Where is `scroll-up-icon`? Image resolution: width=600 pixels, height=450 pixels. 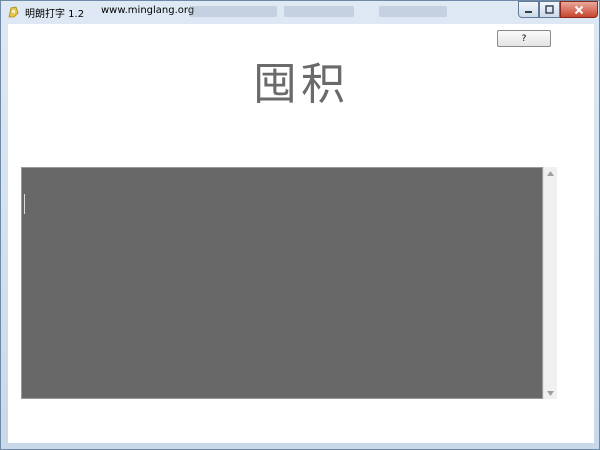
scroll-up-icon is located at coordinates (550, 173).